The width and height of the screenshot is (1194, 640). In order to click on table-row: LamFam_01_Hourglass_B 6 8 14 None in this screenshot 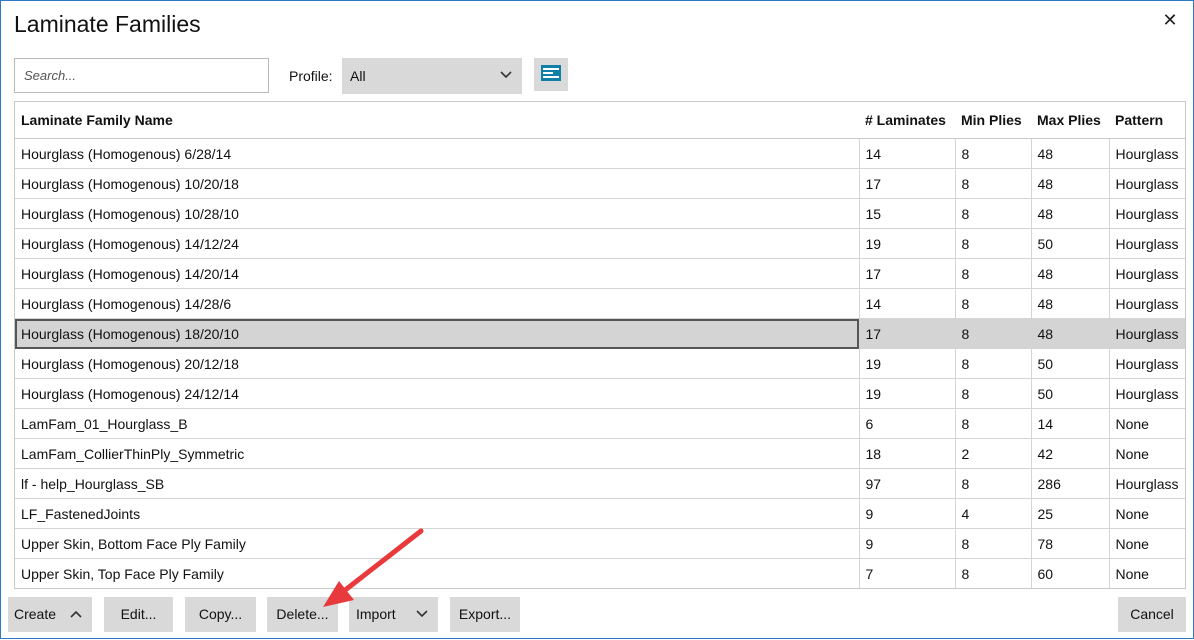, I will do `click(600, 423)`.